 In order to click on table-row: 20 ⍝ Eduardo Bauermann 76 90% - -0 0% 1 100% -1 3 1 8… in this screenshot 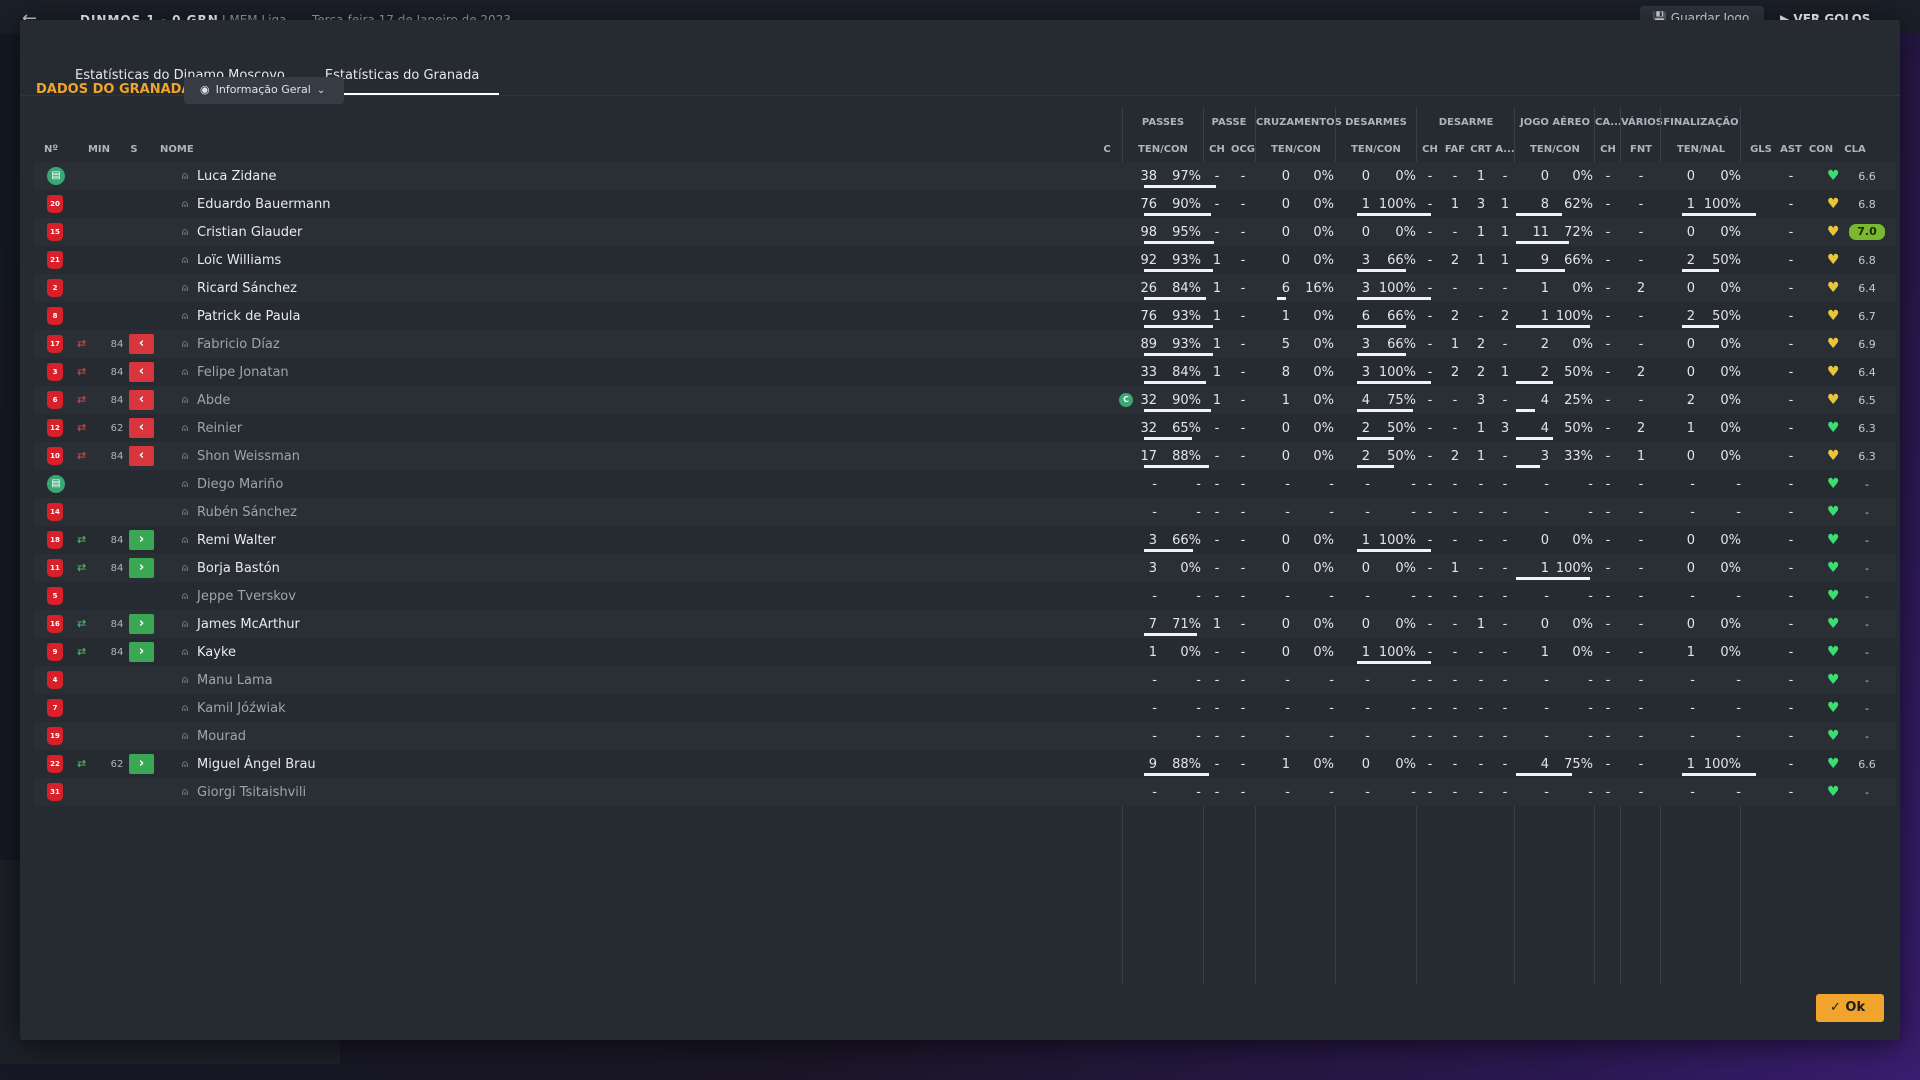, I will do `click(965, 204)`.